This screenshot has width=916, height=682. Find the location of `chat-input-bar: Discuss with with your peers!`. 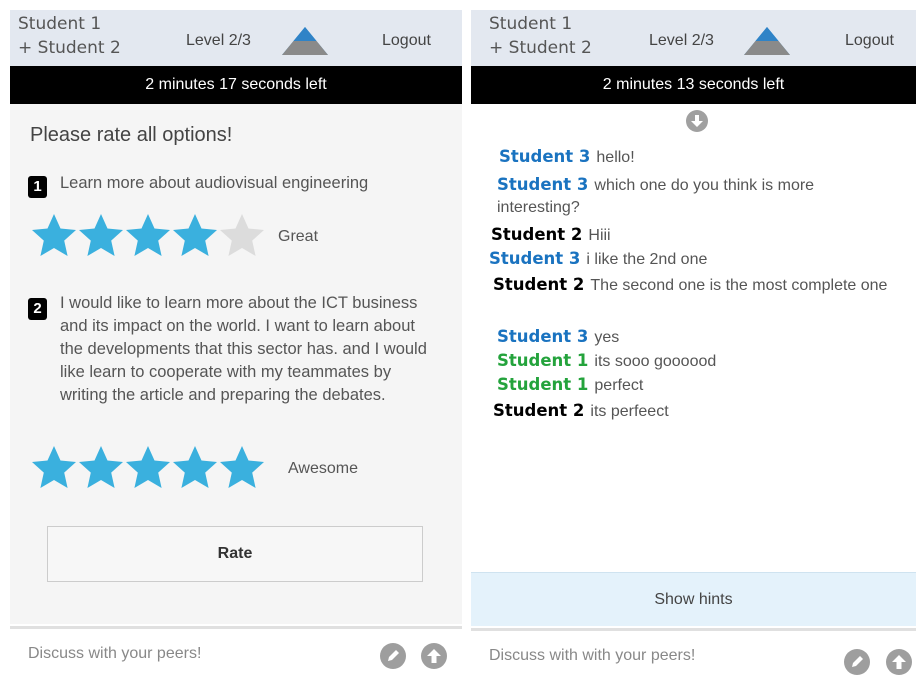

chat-input-bar: Discuss with with your peers! is located at coordinates (693, 655).